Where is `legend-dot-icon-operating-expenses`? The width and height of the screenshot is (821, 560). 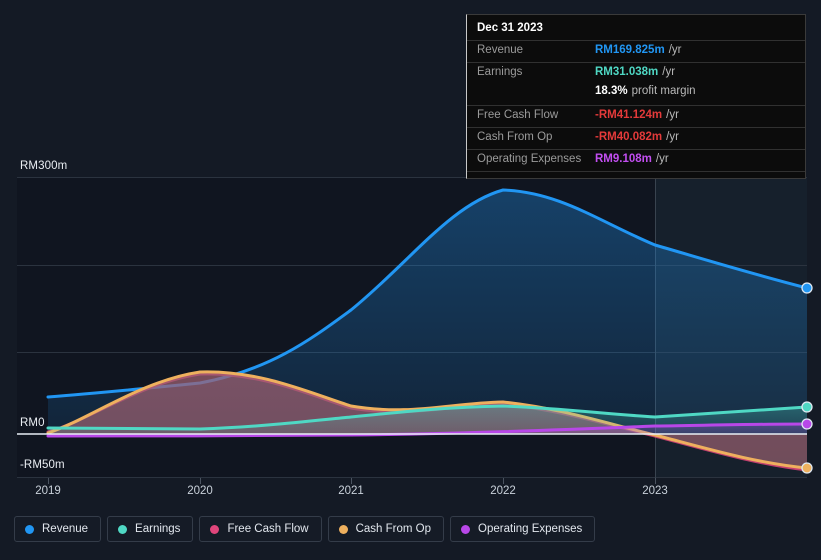
legend-dot-icon-operating-expenses is located at coordinates (466, 529).